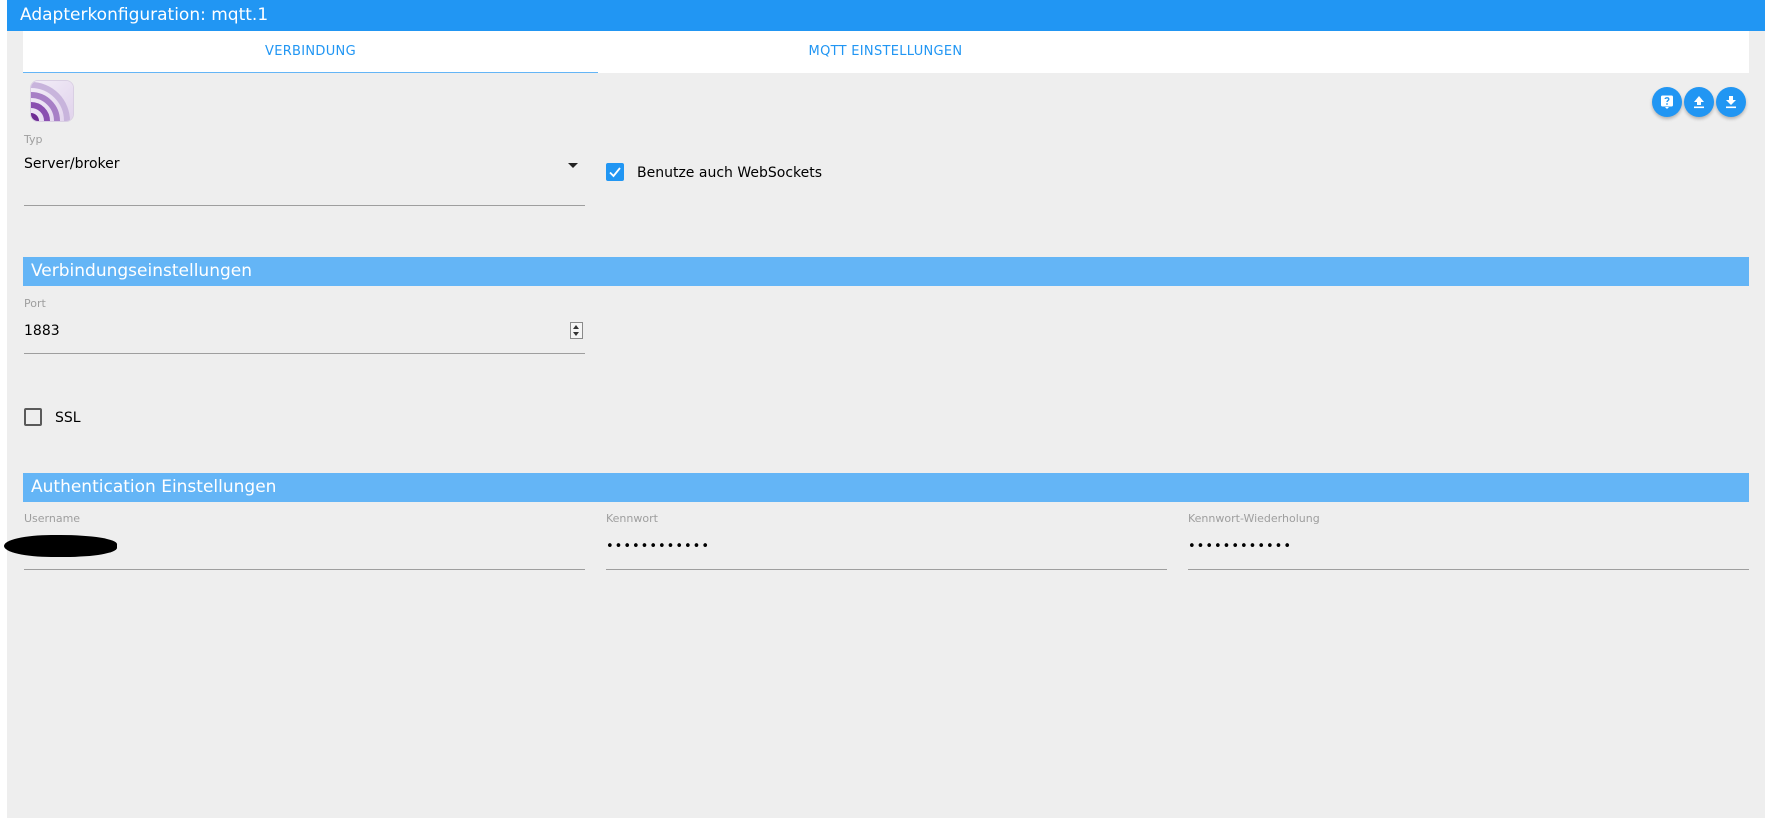 The height and width of the screenshot is (818, 1765). Describe the element at coordinates (1240, 546) in the screenshot. I see `password-repeat-input: ••••••••••••` at that location.